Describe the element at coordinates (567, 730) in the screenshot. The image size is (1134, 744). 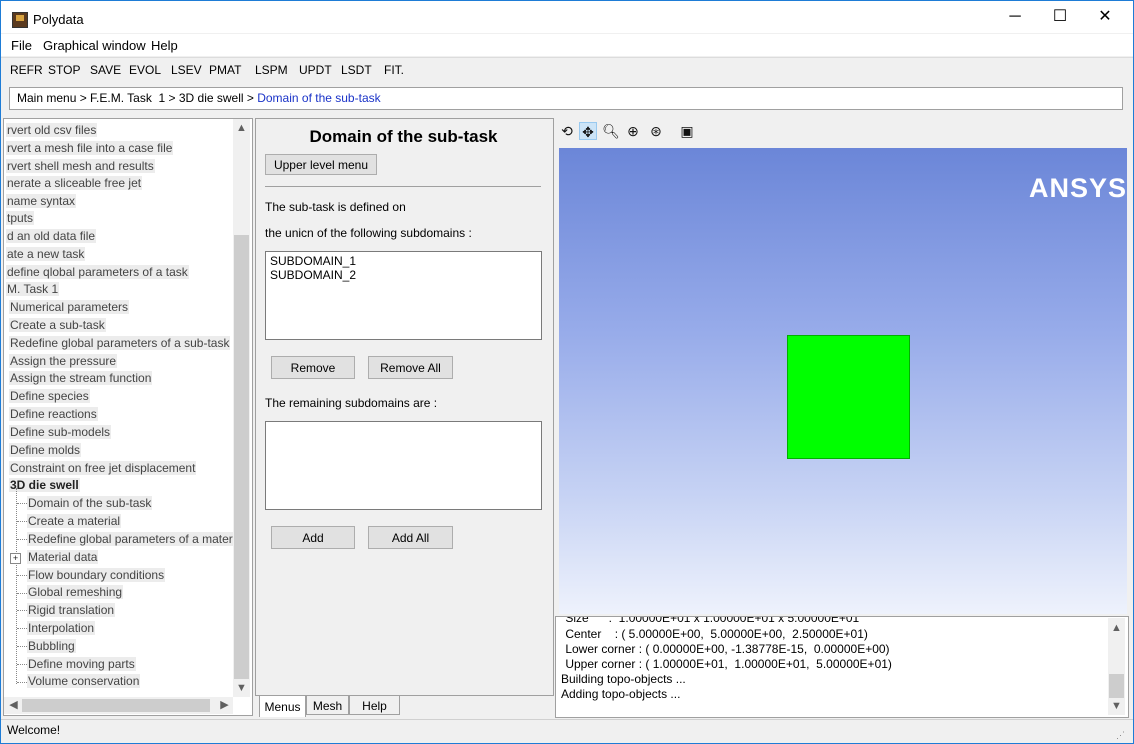
I see `status-bar` at that location.